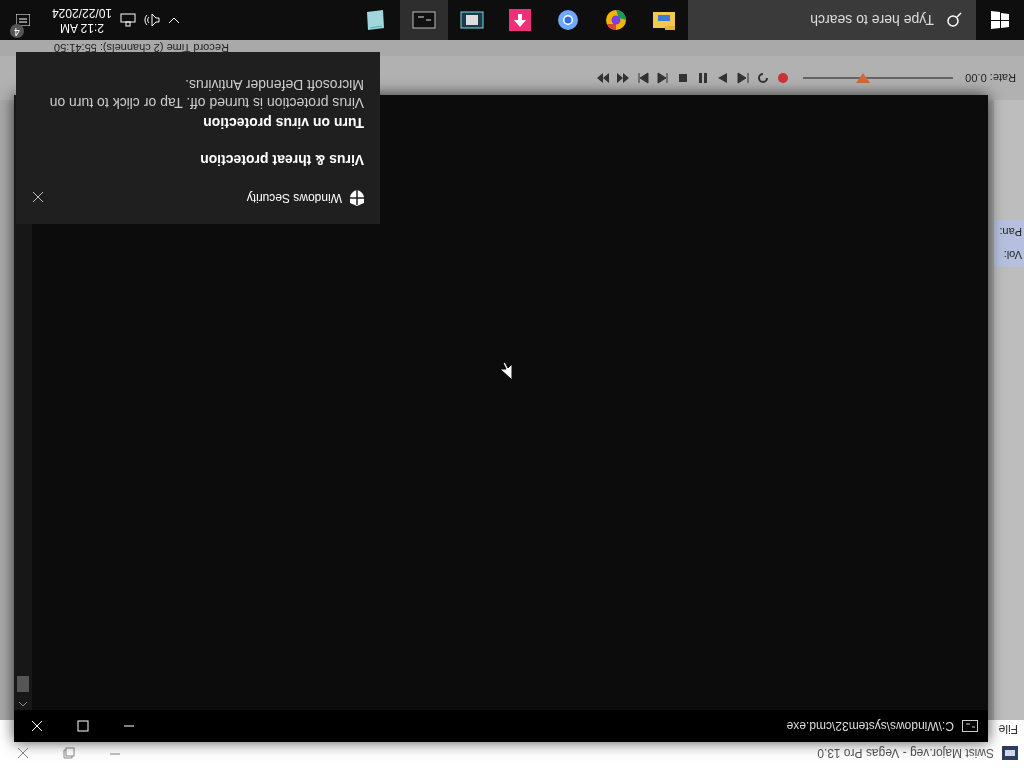  What do you see at coordinates (82, 27) in the screenshot?
I see `clock-time: 2:12 AM` at bounding box center [82, 27].